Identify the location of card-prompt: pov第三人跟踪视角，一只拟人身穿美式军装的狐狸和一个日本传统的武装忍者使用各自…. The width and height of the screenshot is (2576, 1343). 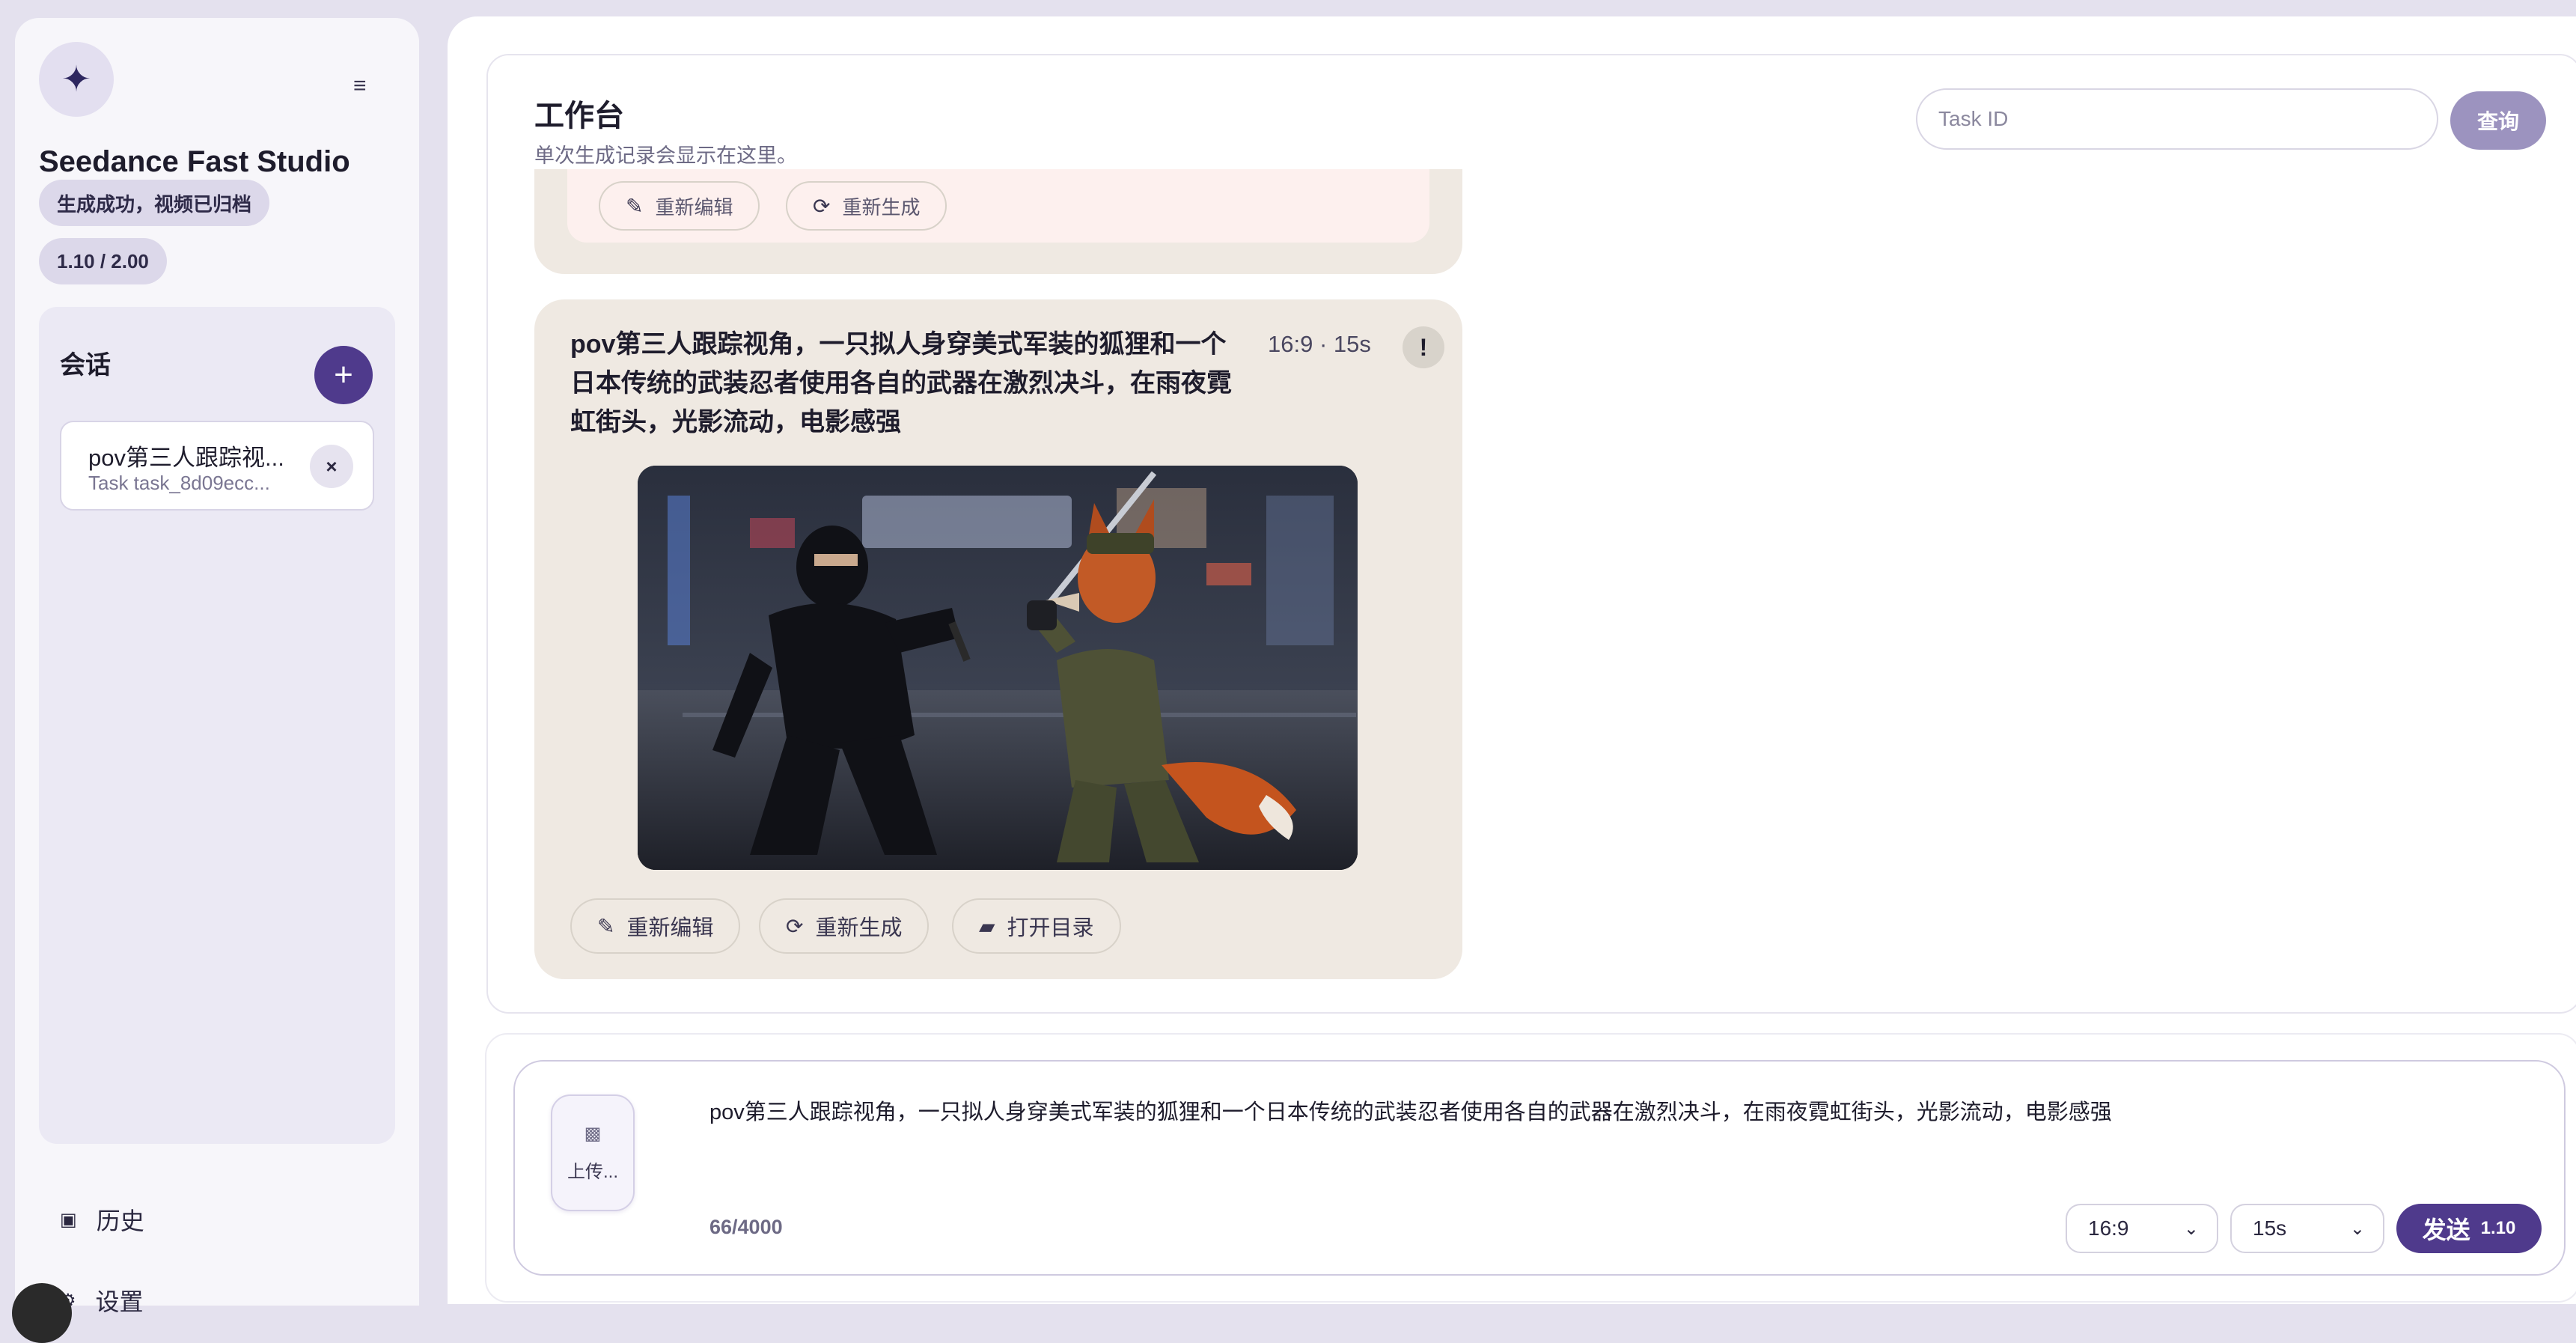
(901, 383).